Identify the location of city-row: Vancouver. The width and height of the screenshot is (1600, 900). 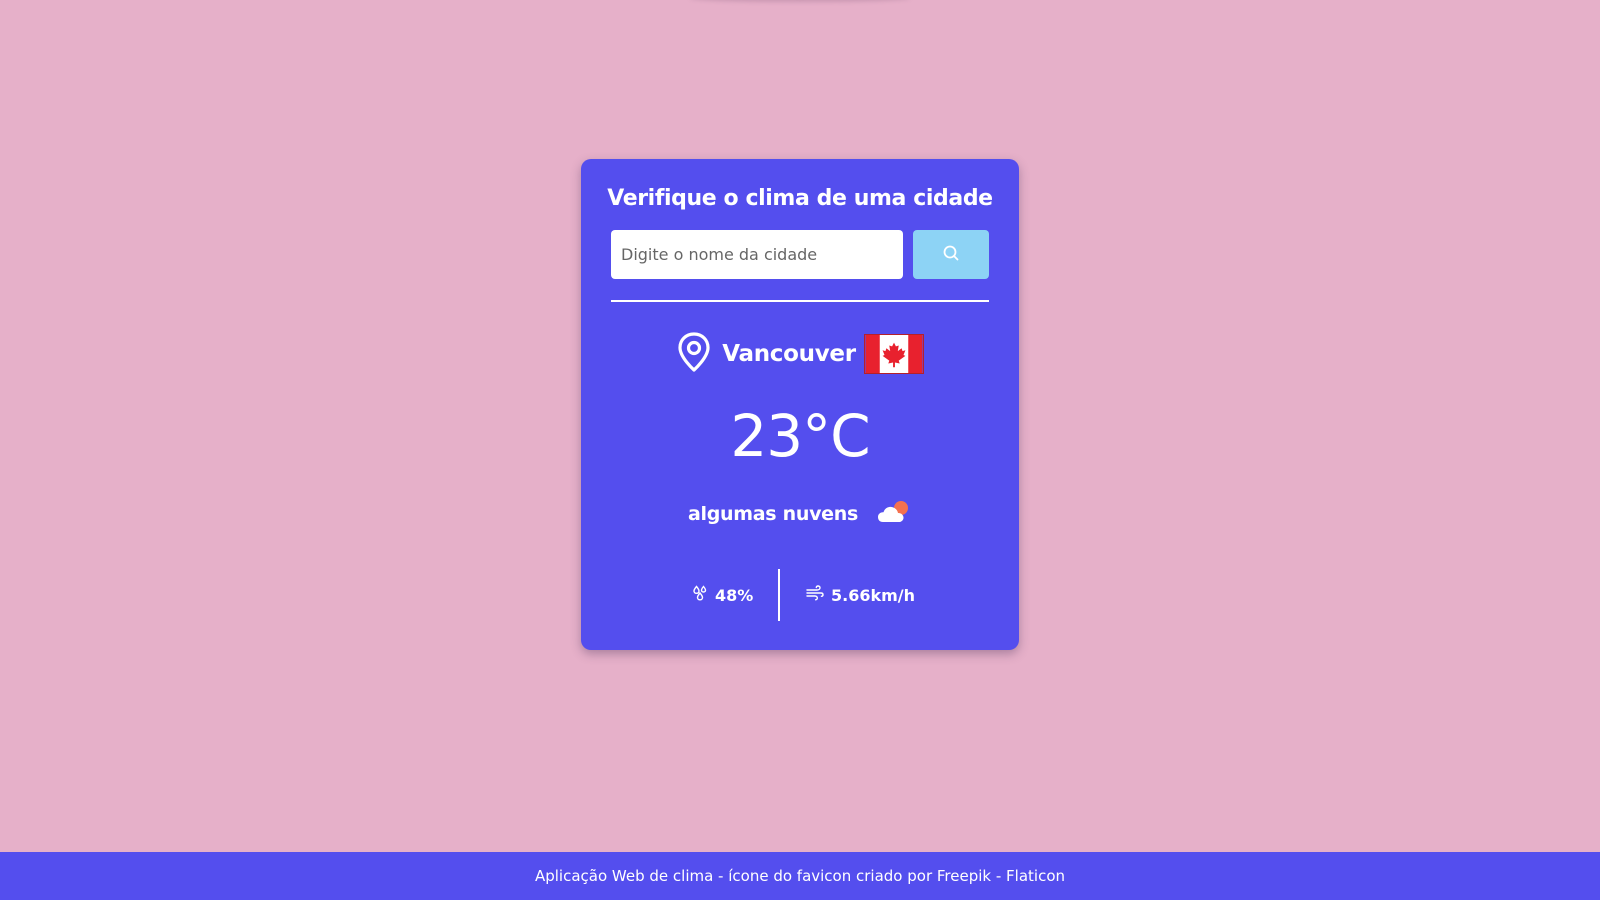
(800, 354).